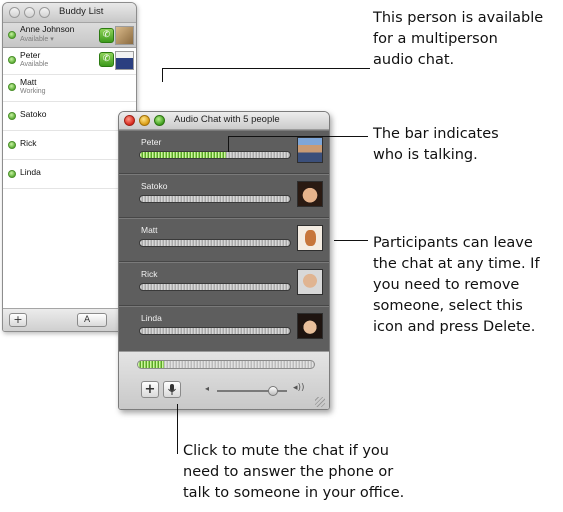  I want to click on callout-line: the chat at any time. If, so click(456, 264).